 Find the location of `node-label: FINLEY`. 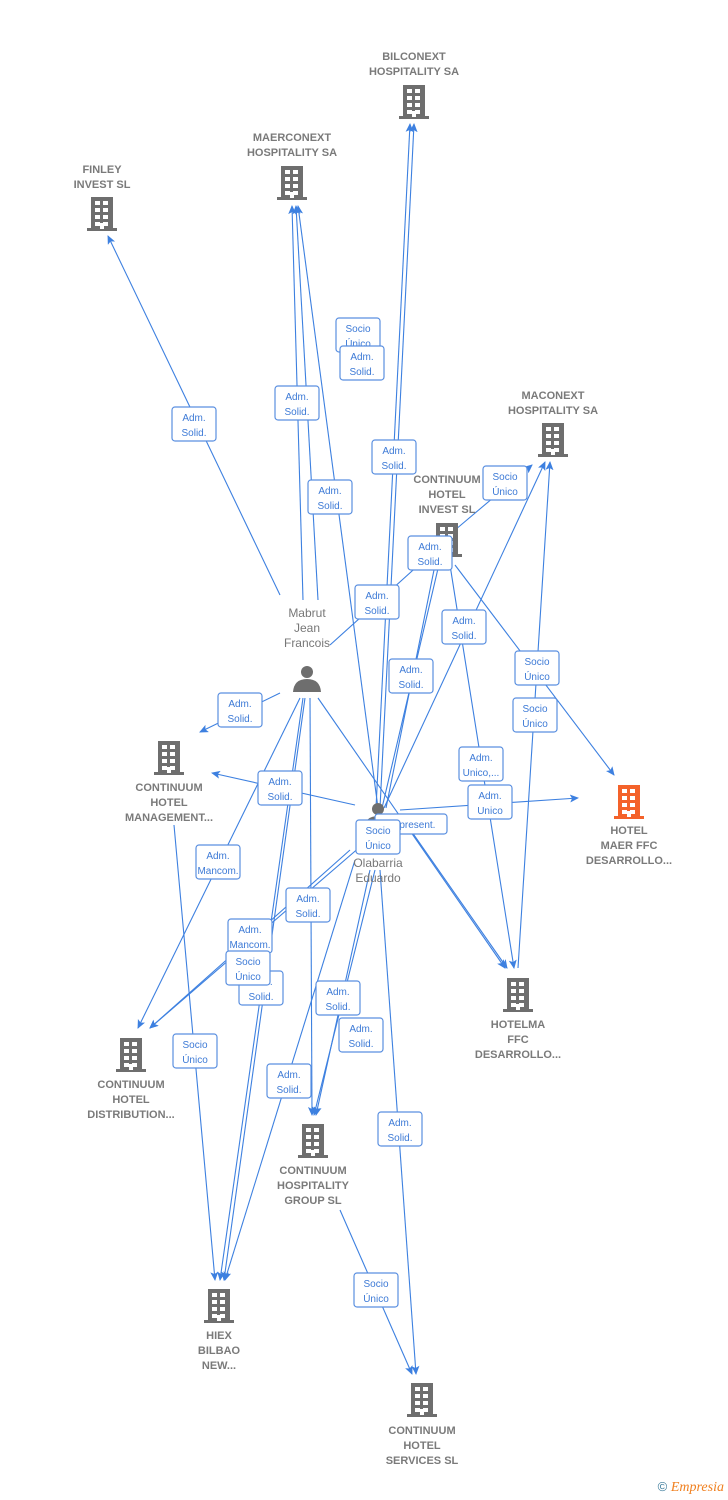

node-label: FINLEY is located at coordinates (102, 170).